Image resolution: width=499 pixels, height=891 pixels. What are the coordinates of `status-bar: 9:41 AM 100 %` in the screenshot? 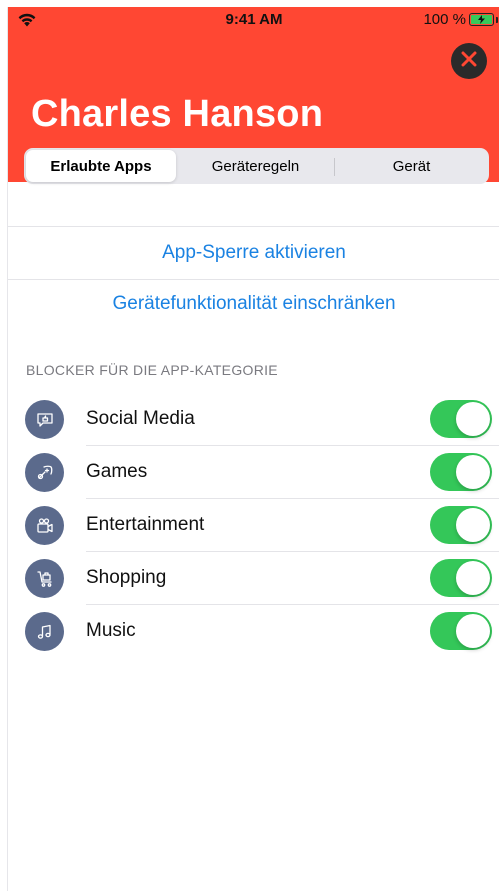 It's located at (253, 20).